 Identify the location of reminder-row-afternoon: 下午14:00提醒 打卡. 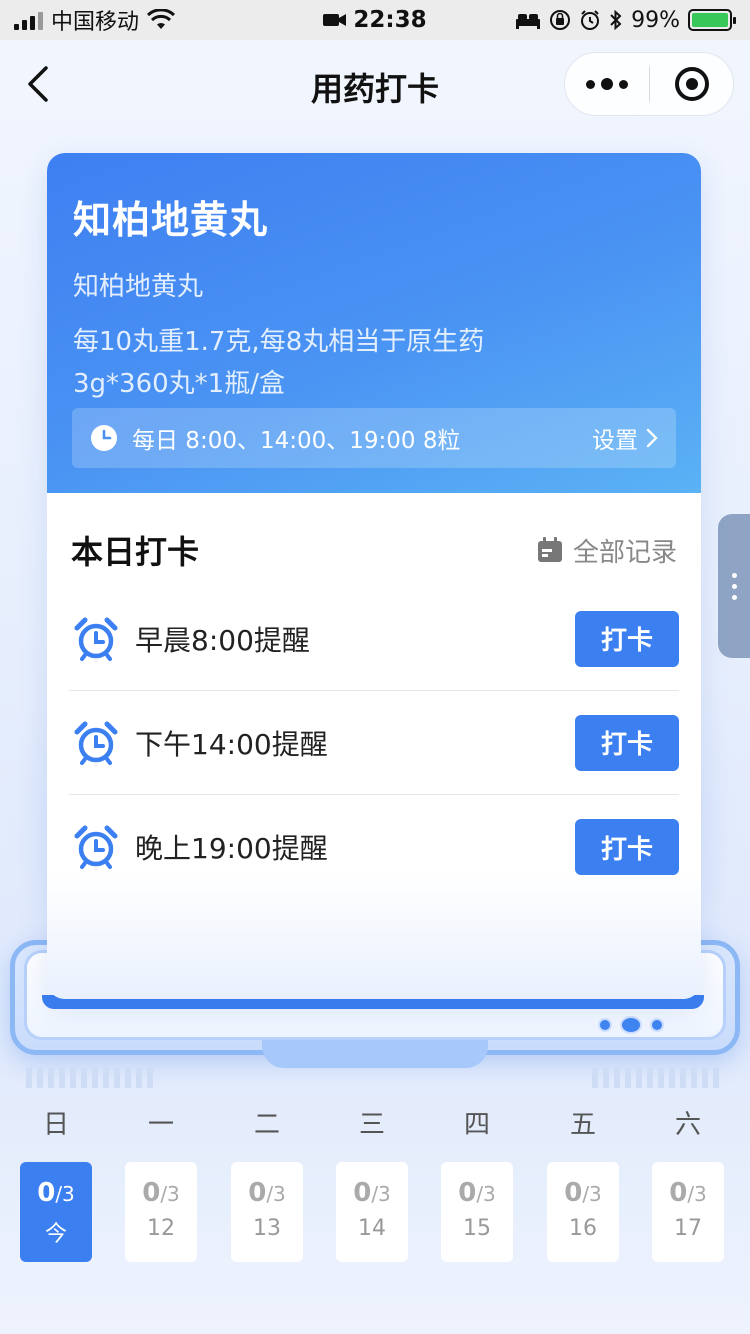
(374, 743).